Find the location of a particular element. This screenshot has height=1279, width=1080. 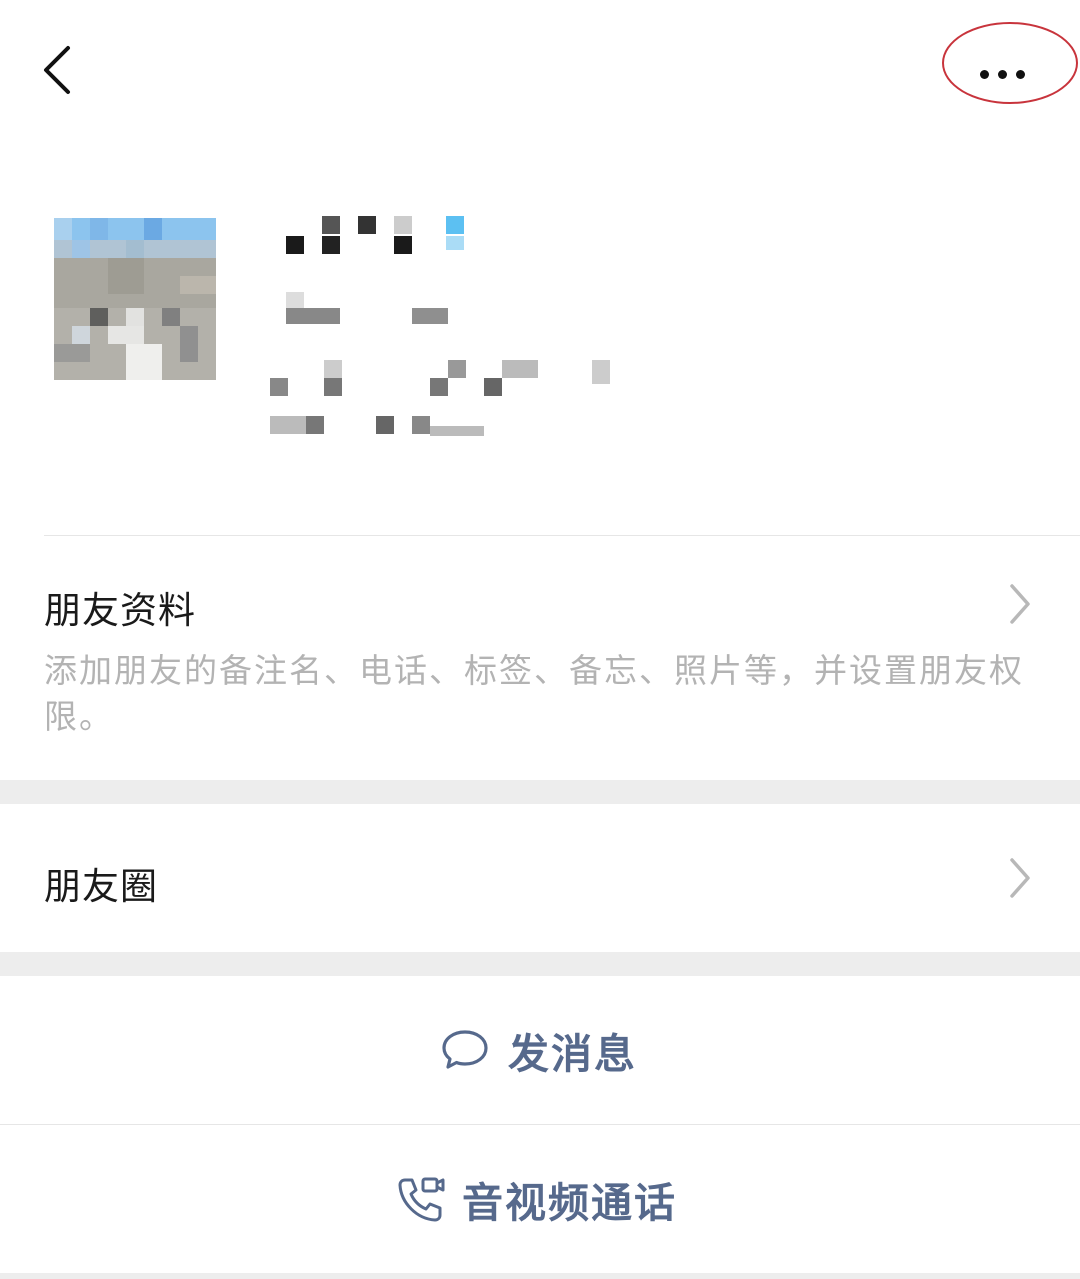

send-message-button: 发消息 is located at coordinates (540, 1050).